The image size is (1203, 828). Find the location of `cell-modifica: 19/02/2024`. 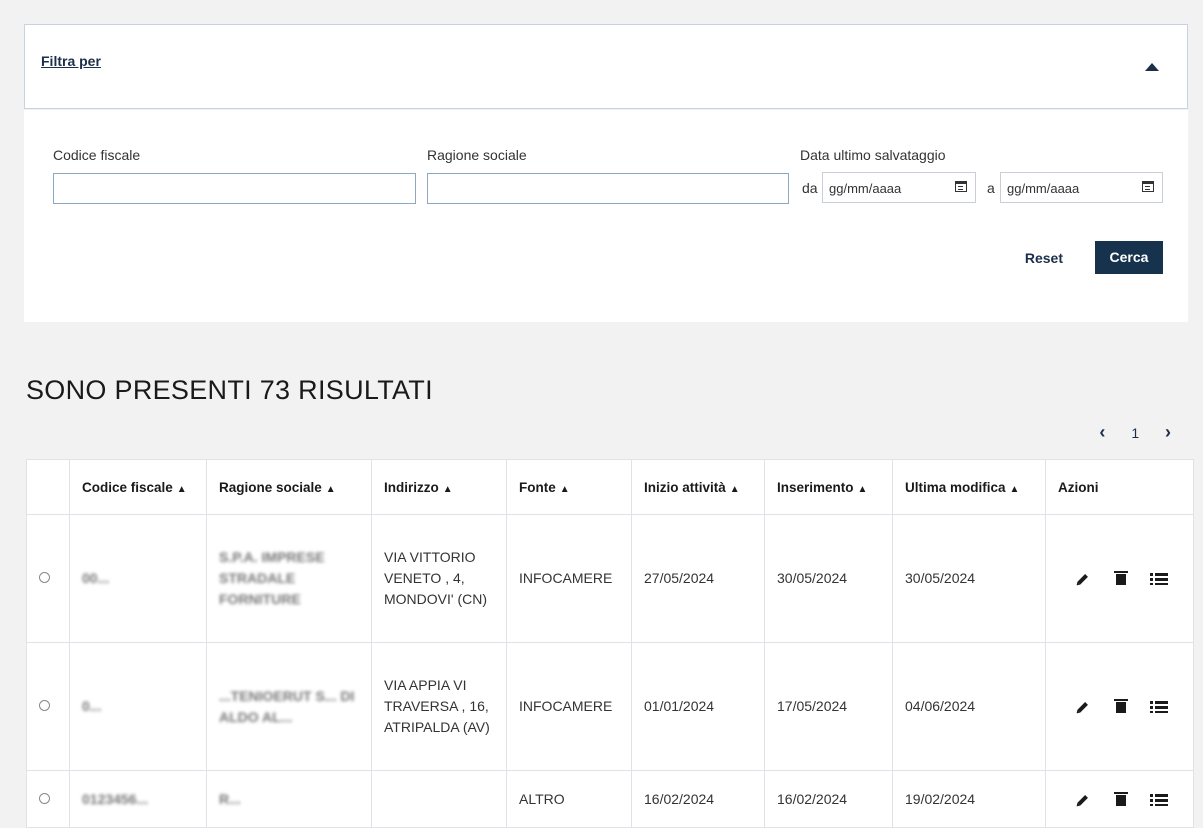

cell-modifica: 19/02/2024 is located at coordinates (969, 799).